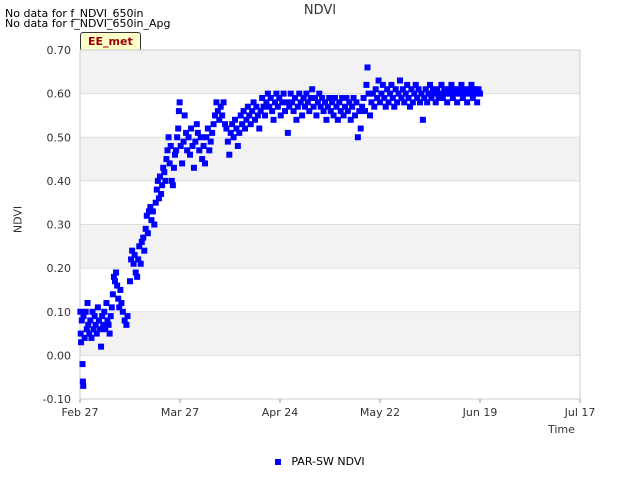  Describe the element at coordinates (59, 50) in the screenshot. I see `y-tick-label: 0.70` at that location.